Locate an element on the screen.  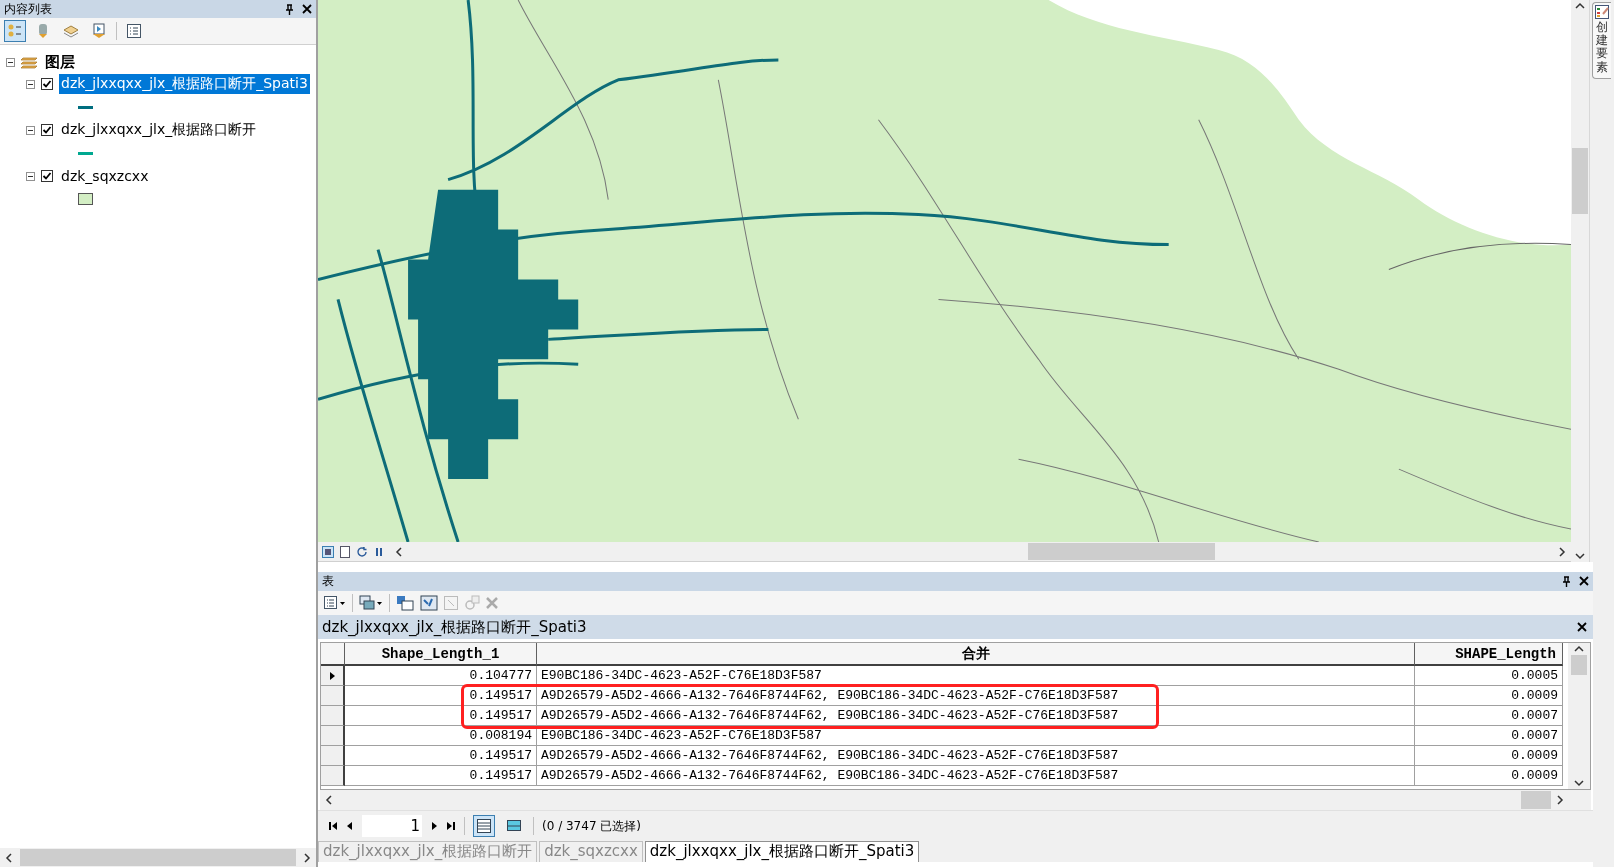
layer-label: dzk_jlxxqxx_jlx_根据路口断开_Spati3 is located at coordinates (184, 84).